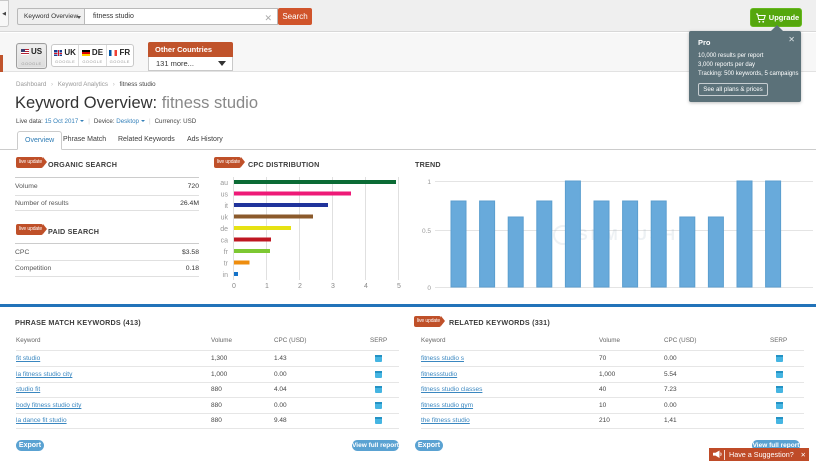 The image size is (816, 461). Describe the element at coordinates (225, 218) in the screenshot. I see `svg-text: uk` at that location.